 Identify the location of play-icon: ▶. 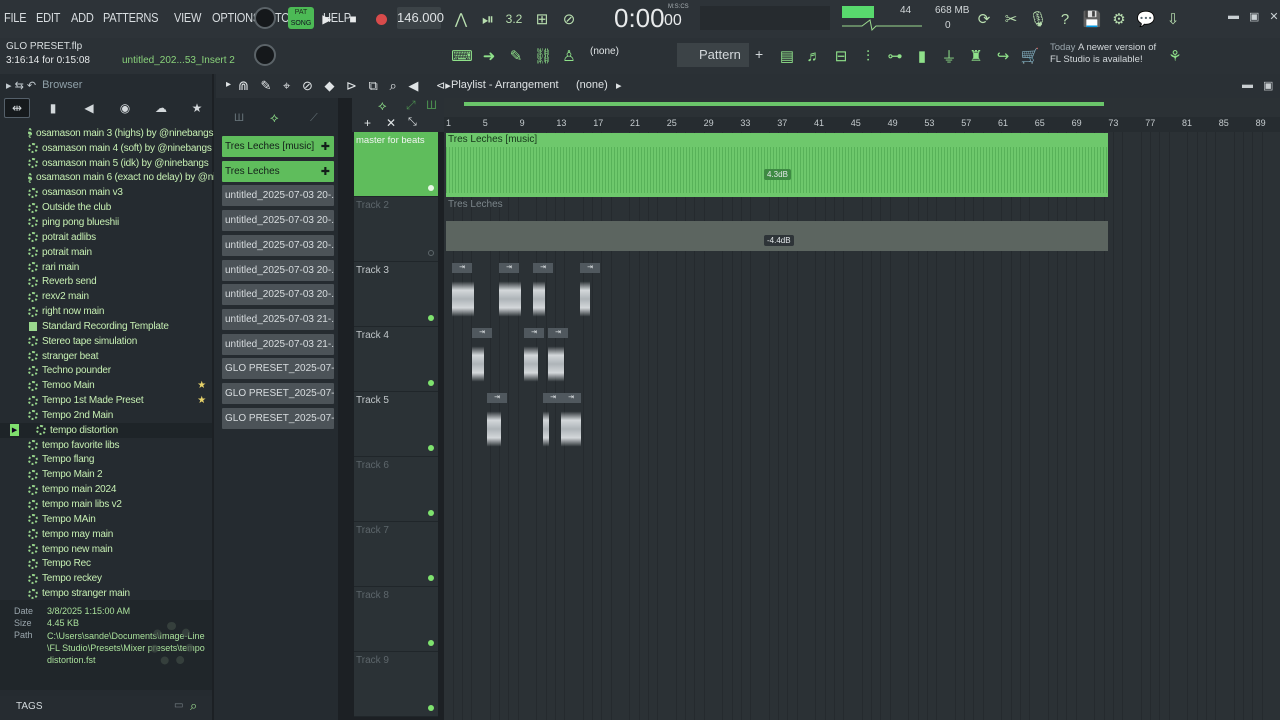
(327, 19).